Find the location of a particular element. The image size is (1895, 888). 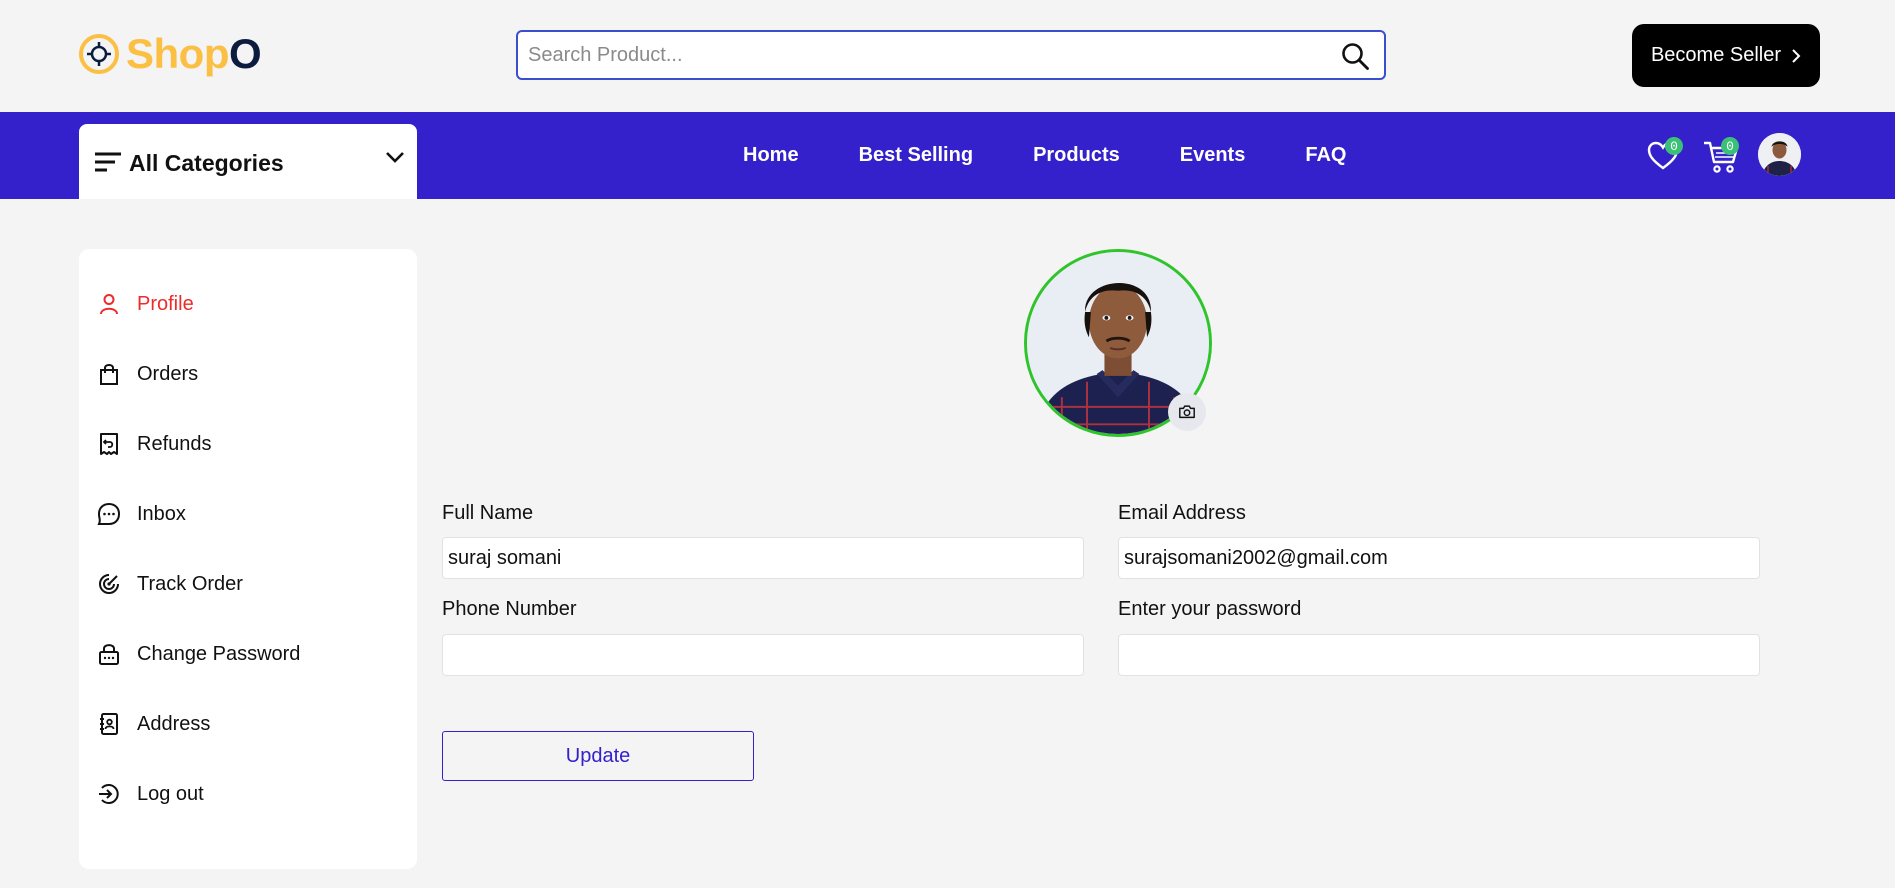

sidebar-item-log-out: Log out is located at coordinates (150, 794).